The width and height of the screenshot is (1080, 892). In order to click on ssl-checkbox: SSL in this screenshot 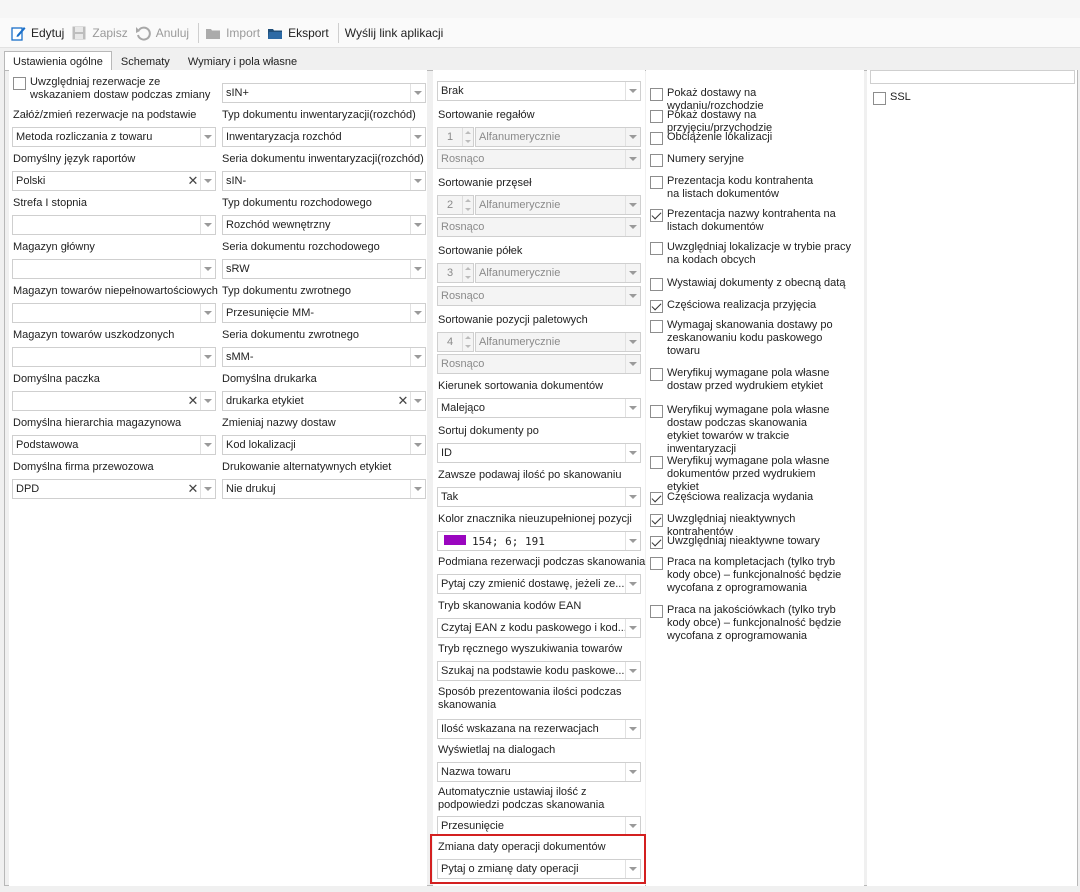, I will do `click(892, 98)`.